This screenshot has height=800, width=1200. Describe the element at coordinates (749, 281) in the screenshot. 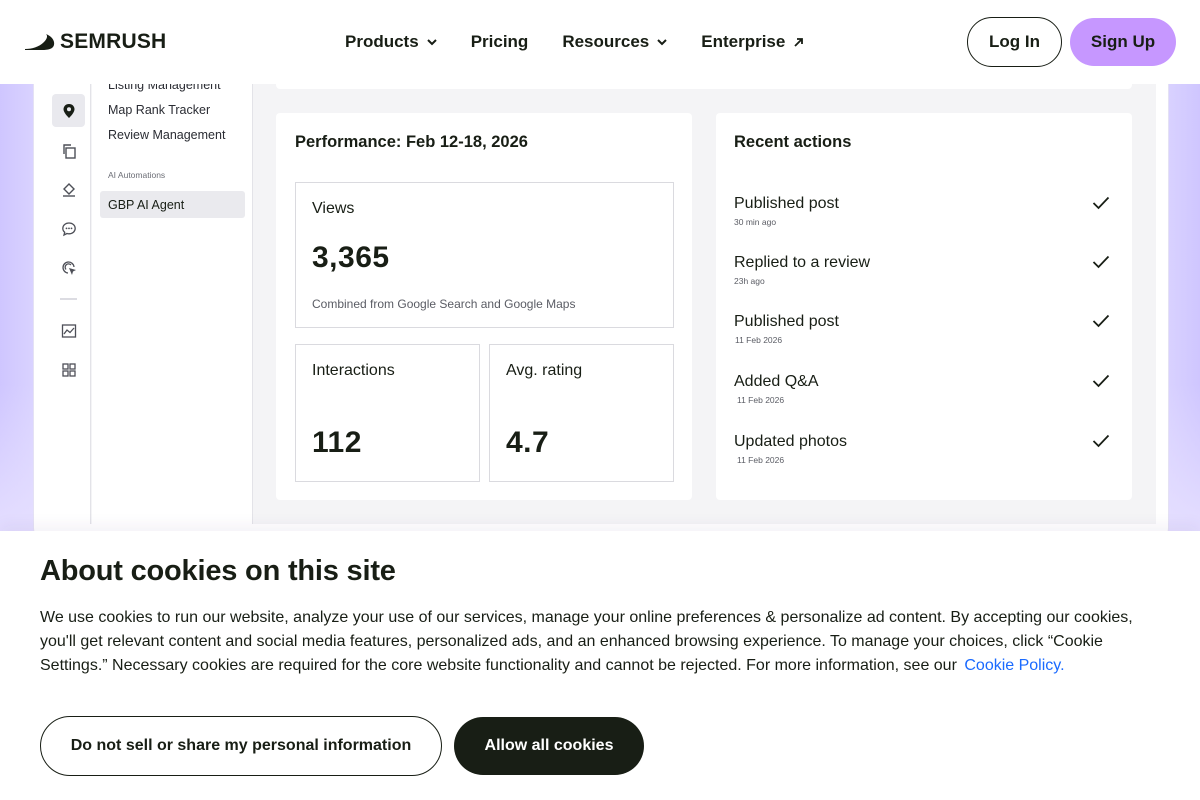

I see `action-time: 23h ago` at that location.